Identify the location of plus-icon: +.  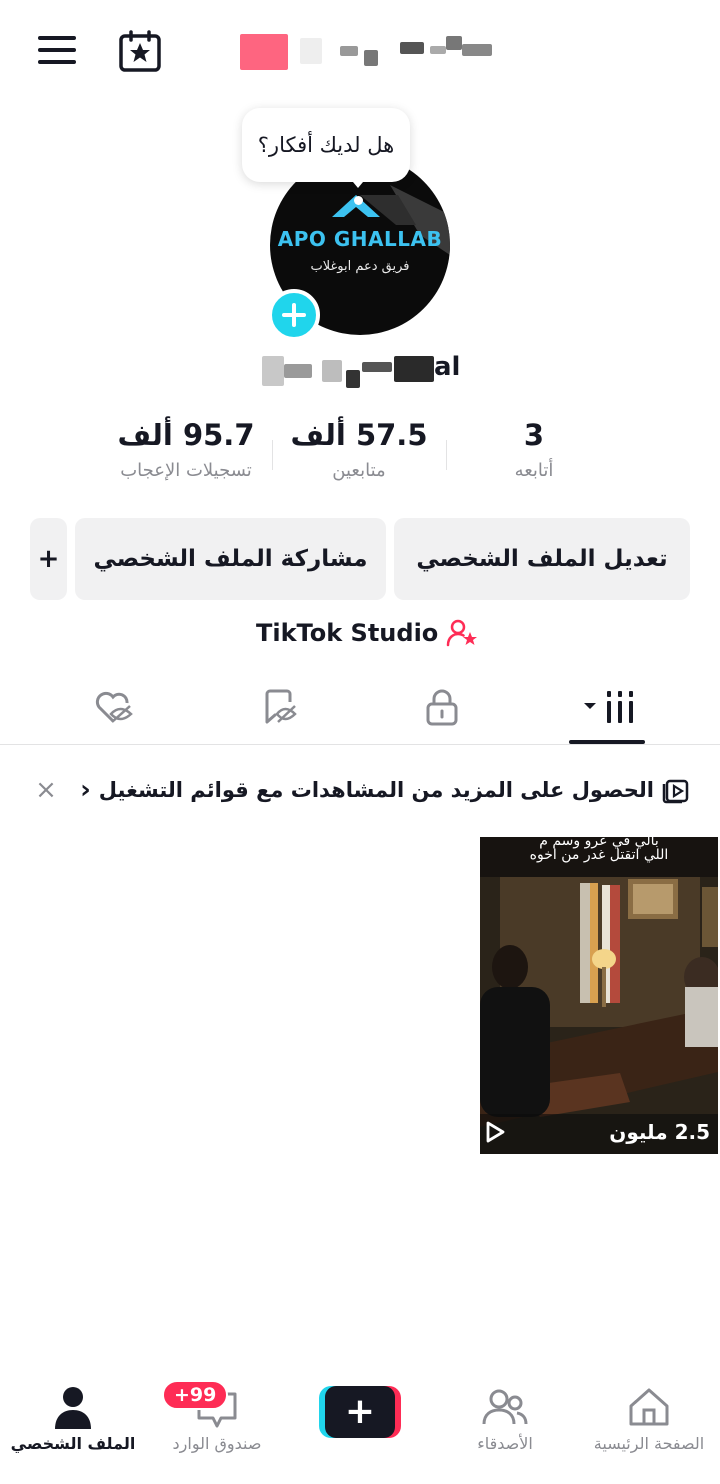
(360, 1411).